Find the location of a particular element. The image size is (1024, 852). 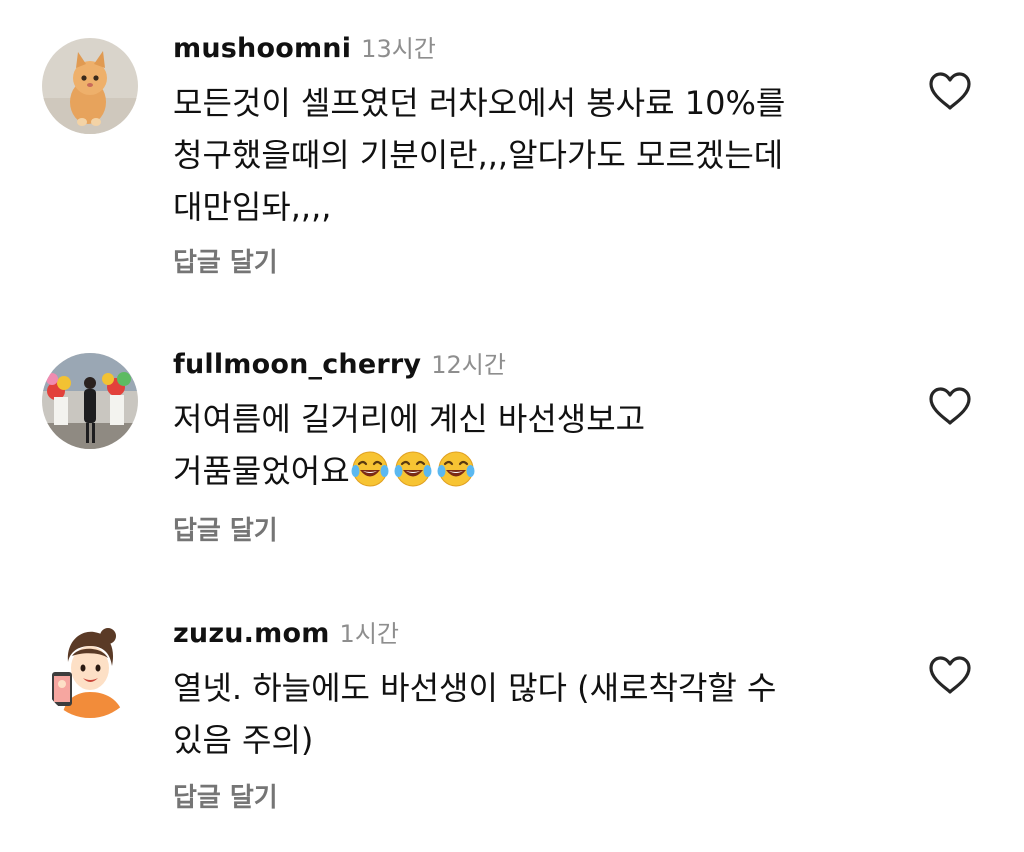

emoji-group is located at coordinates (414, 470).